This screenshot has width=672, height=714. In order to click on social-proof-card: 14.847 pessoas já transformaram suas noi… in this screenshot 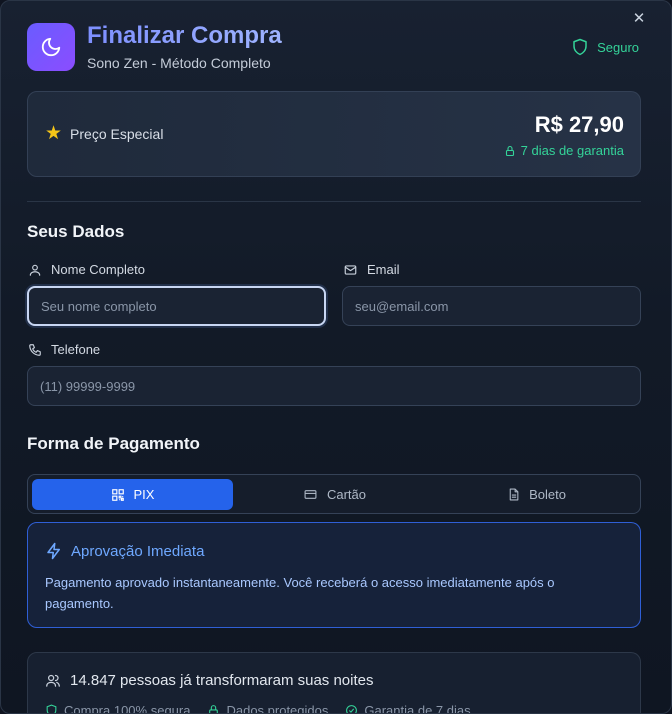, I will do `click(334, 682)`.